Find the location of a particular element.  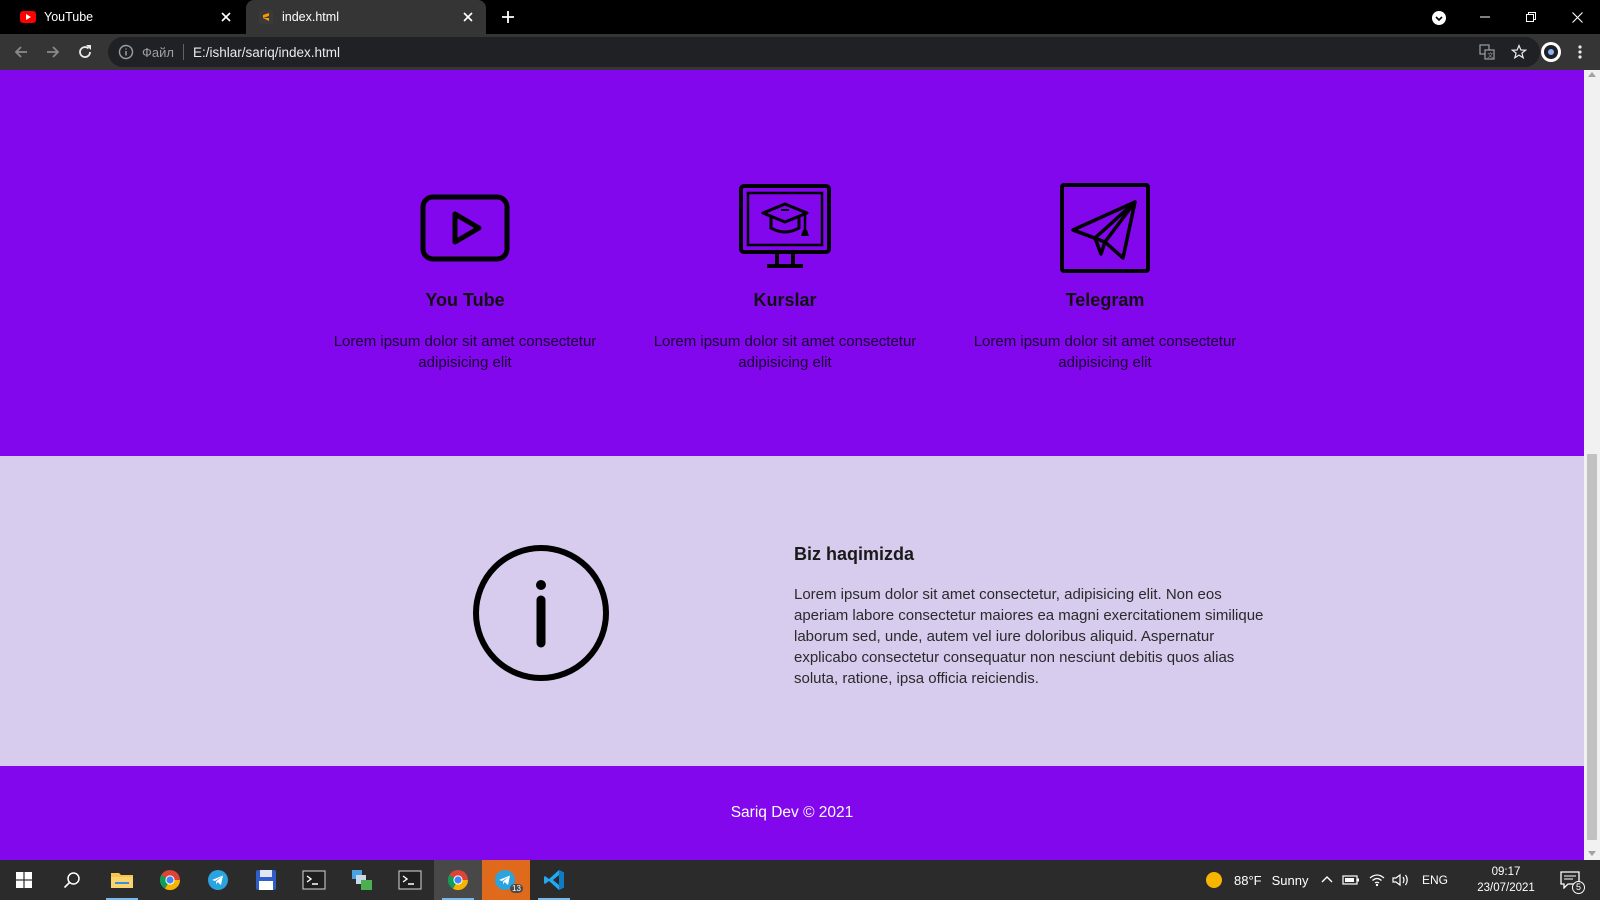

back-button is located at coordinates (21, 52).